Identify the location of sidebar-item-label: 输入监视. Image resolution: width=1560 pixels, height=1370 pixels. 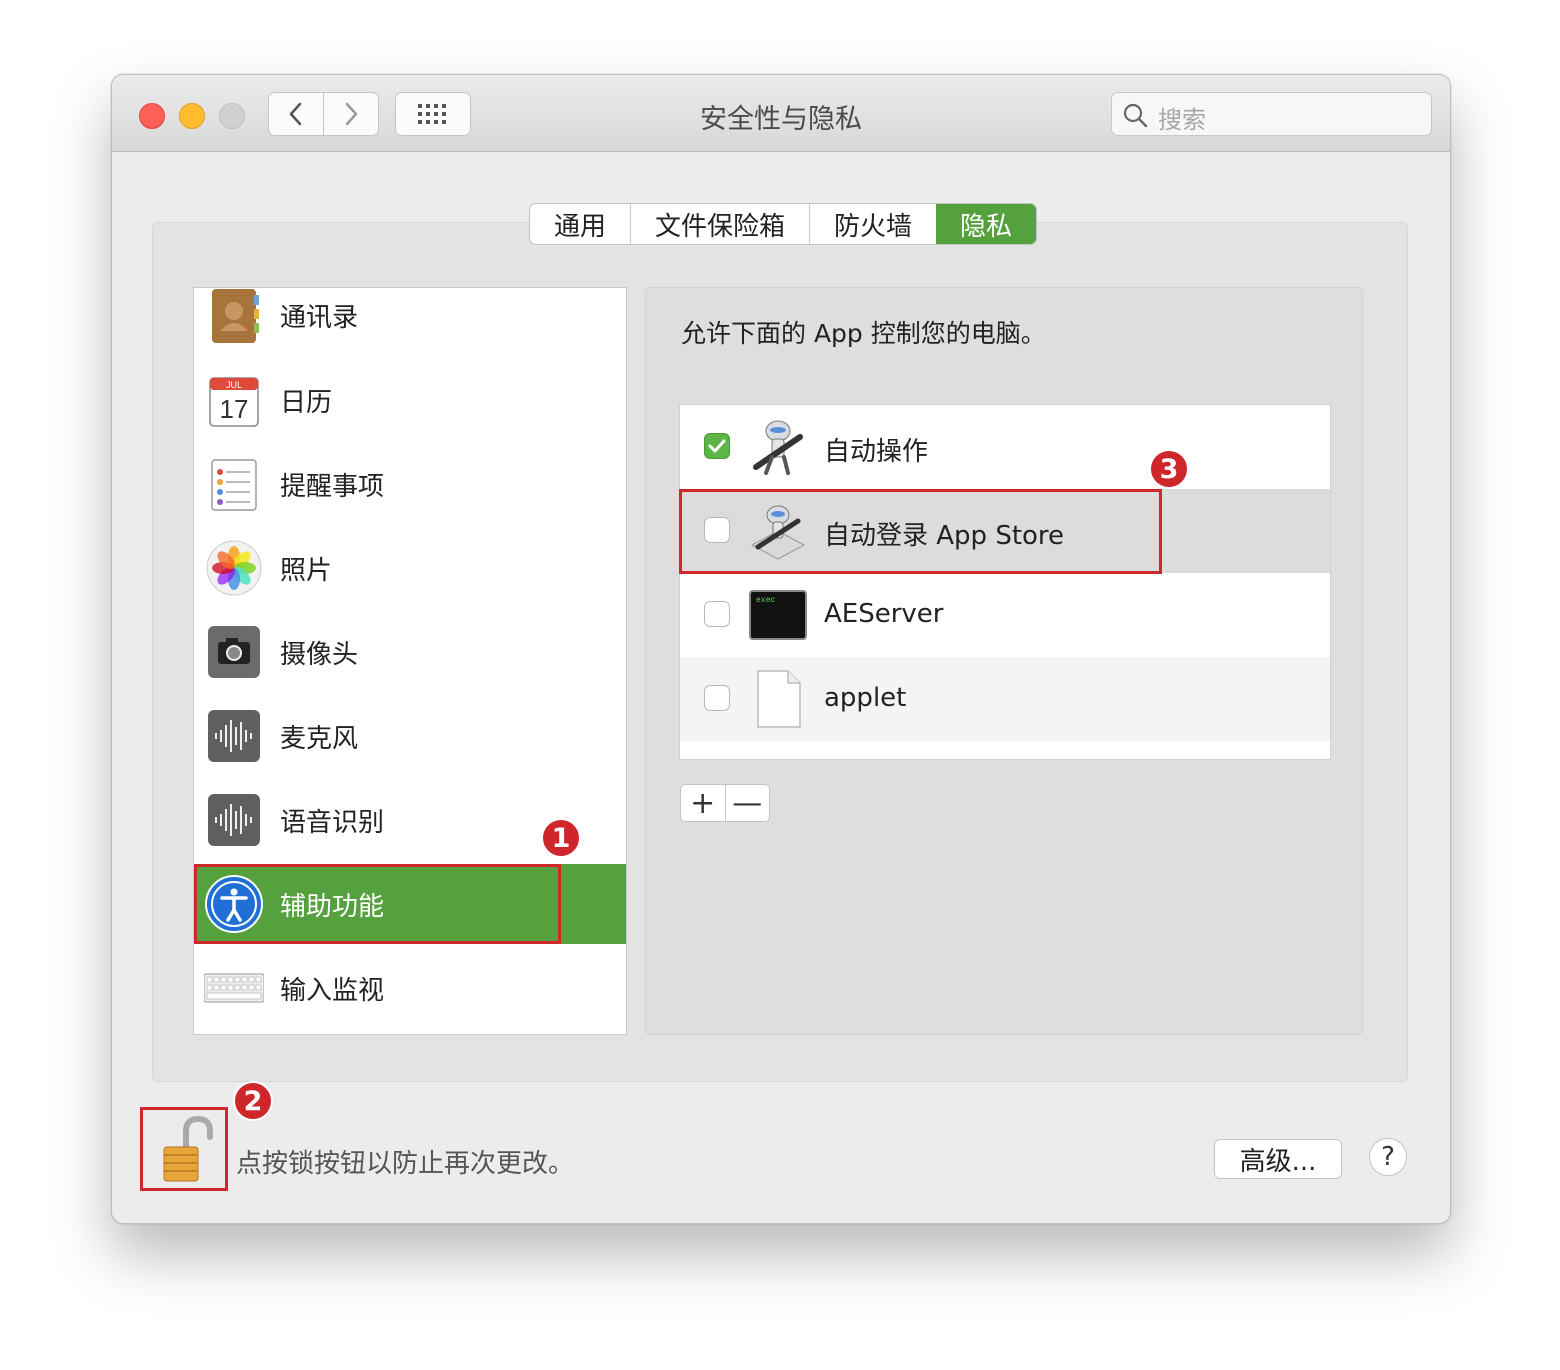
(332, 990).